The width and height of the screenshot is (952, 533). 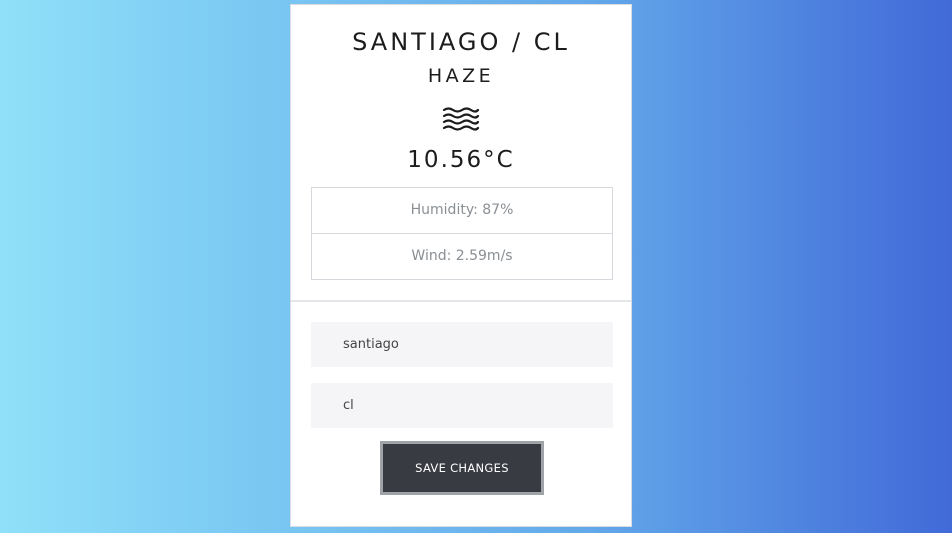 I want to click on humidity-value: Humidity: 87%, so click(x=462, y=210).